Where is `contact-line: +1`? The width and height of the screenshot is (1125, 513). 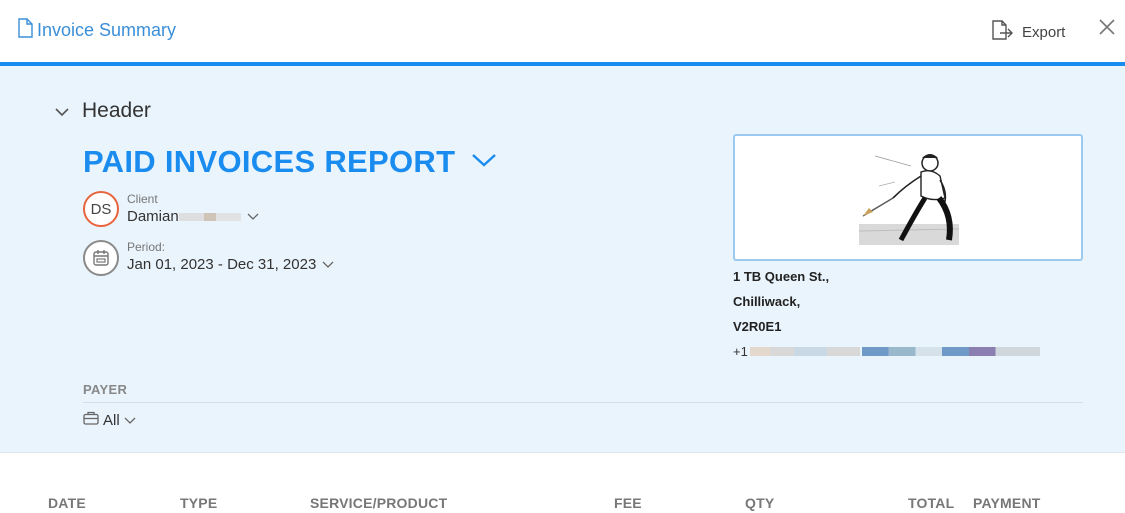
contact-line: +1 is located at coordinates (886, 351).